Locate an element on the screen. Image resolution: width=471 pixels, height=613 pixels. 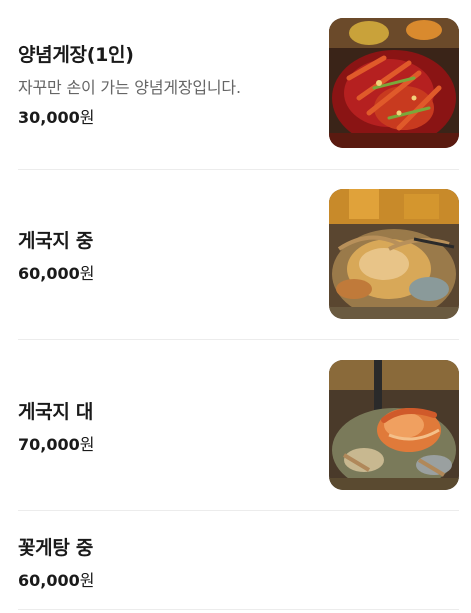
crab-stew-photo is located at coordinates (394, 254).